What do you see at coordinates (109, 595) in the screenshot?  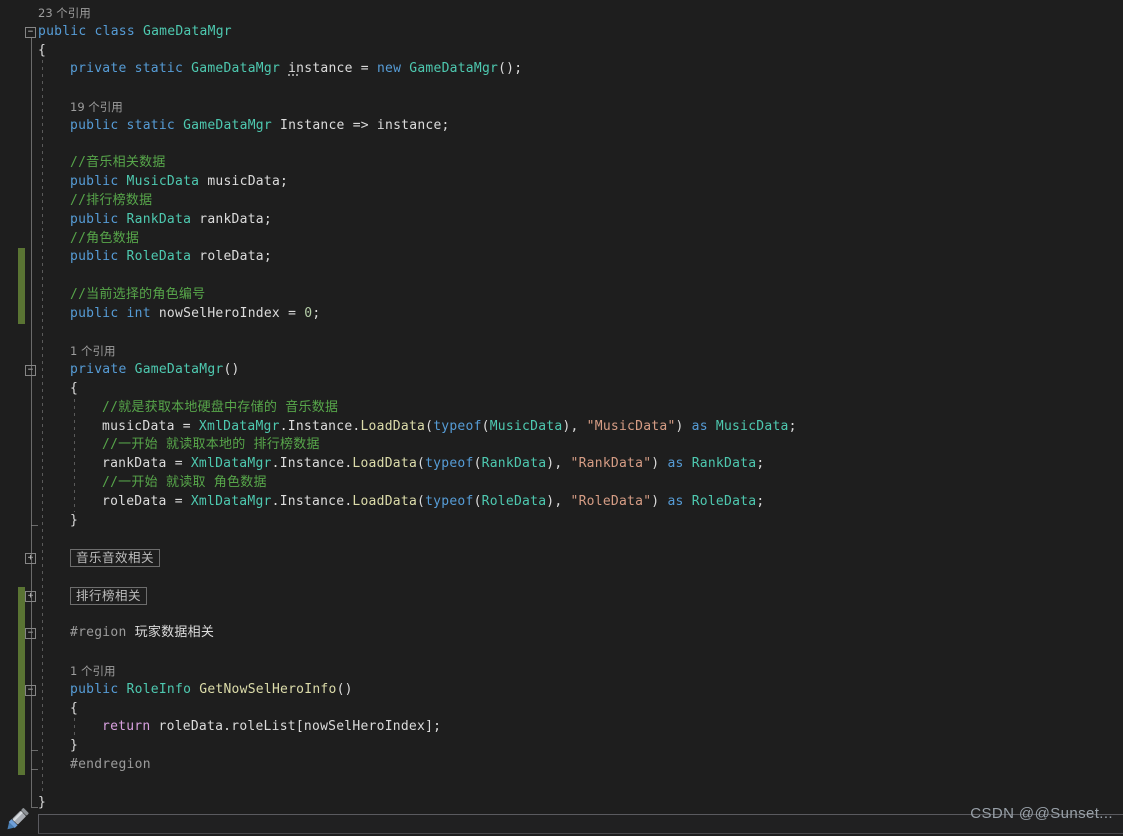 I see `collapsed-region-box: 排行榜相关` at bounding box center [109, 595].